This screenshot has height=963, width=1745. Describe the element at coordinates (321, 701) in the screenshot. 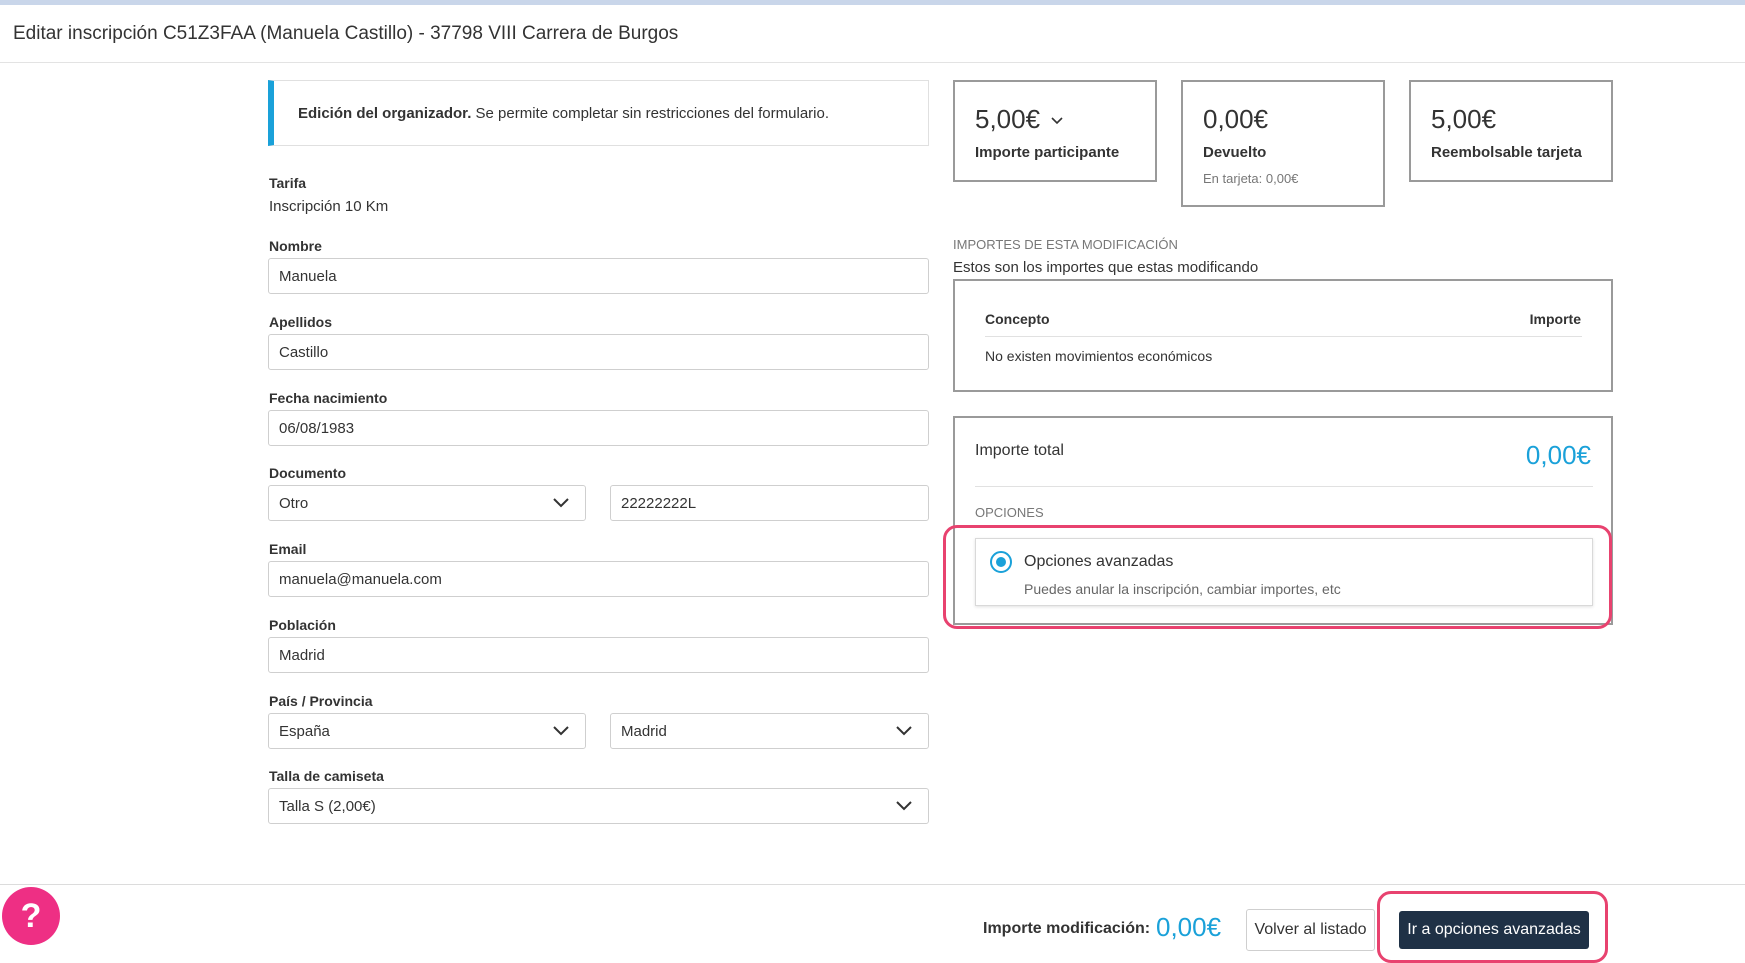

I see `pais-label: País / Provincia` at that location.